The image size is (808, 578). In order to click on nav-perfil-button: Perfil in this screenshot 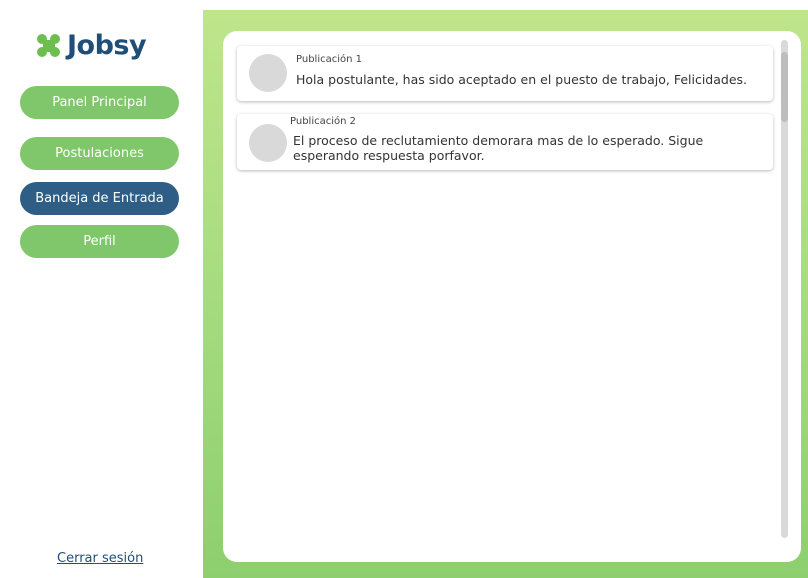, I will do `click(99, 241)`.